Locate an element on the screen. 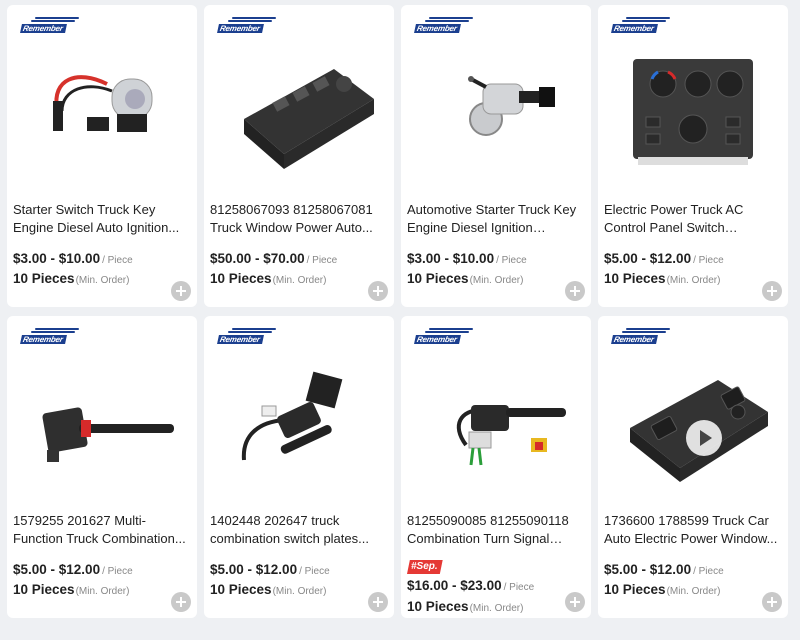 This screenshot has width=800, height=640. ignition-lock-icon is located at coordinates (496, 114).